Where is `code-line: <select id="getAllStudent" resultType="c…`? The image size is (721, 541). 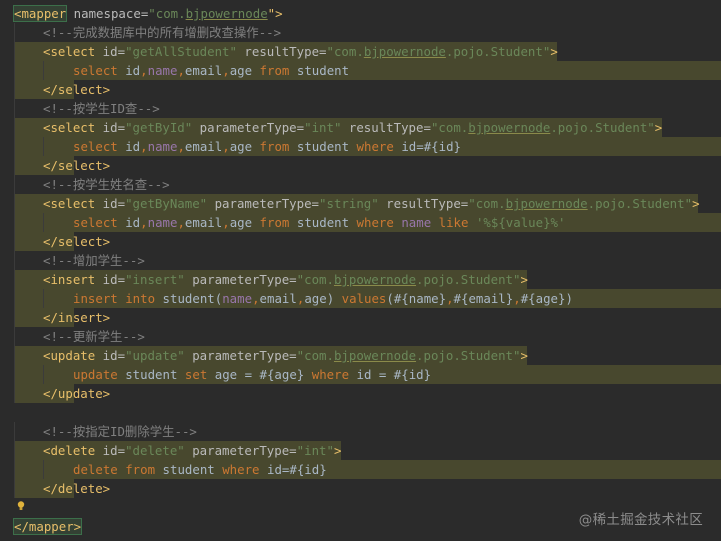 code-line: <select id="getAllStudent" resultType="c… is located at coordinates (360, 51).